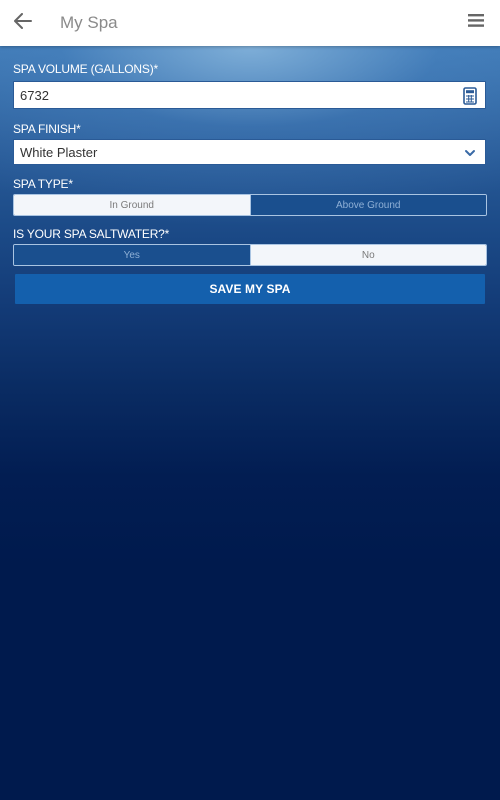  I want to click on spa-type-toggle: In Ground Above Ground, so click(250, 205).